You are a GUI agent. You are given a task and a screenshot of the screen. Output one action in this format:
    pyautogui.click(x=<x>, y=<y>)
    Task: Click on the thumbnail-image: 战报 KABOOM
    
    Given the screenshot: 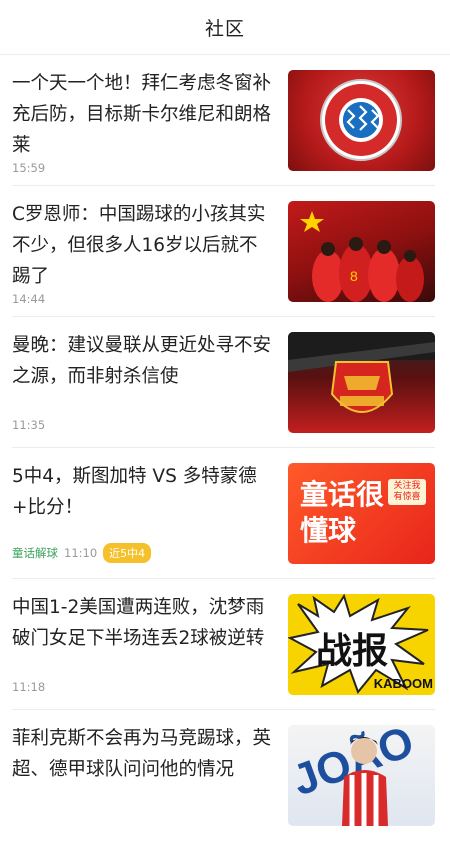 What is the action you would take?
    pyautogui.click(x=361, y=644)
    